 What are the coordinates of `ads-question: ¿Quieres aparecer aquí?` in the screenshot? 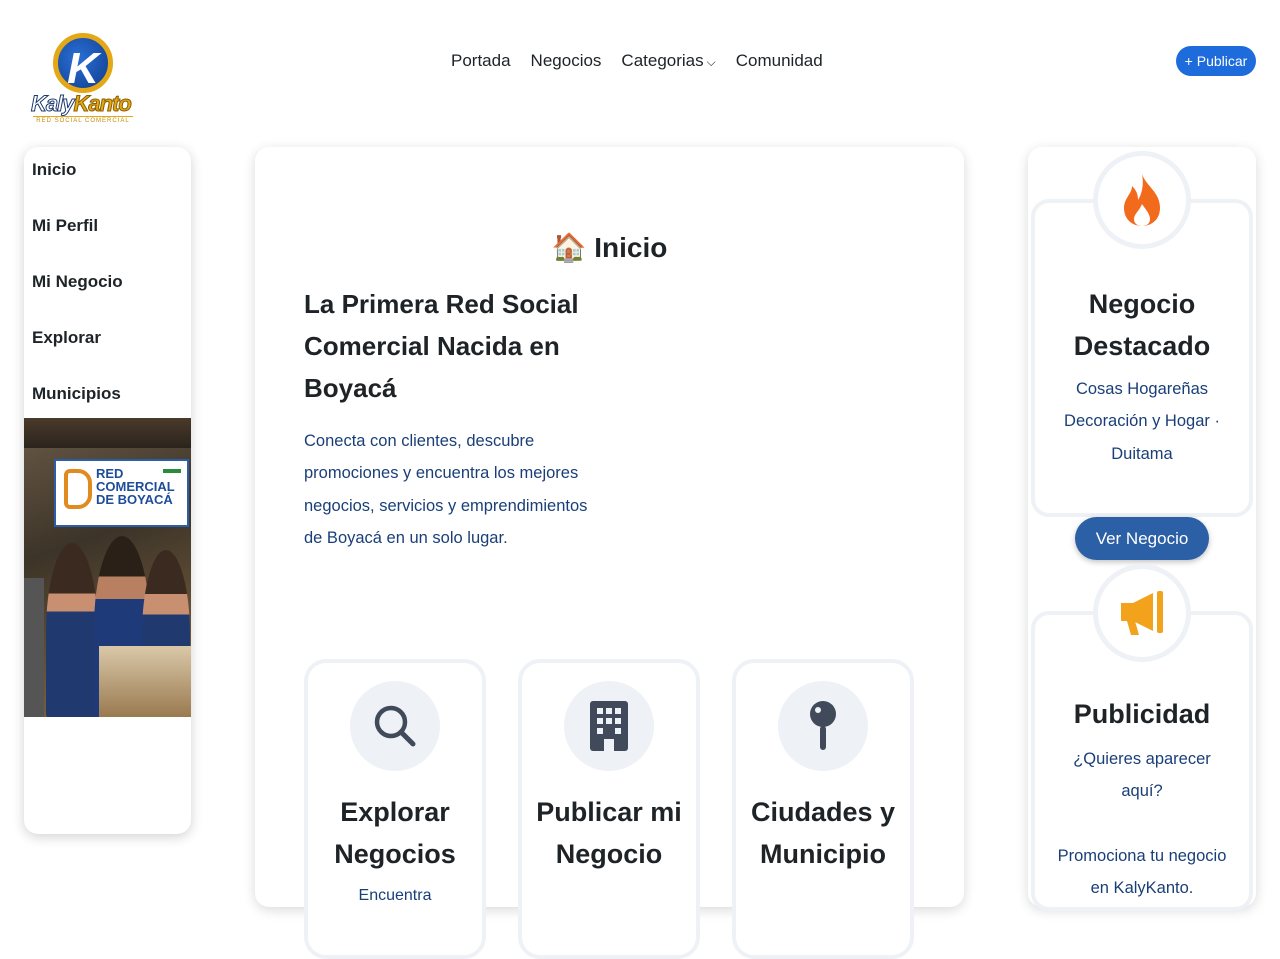 It's located at (1142, 775).